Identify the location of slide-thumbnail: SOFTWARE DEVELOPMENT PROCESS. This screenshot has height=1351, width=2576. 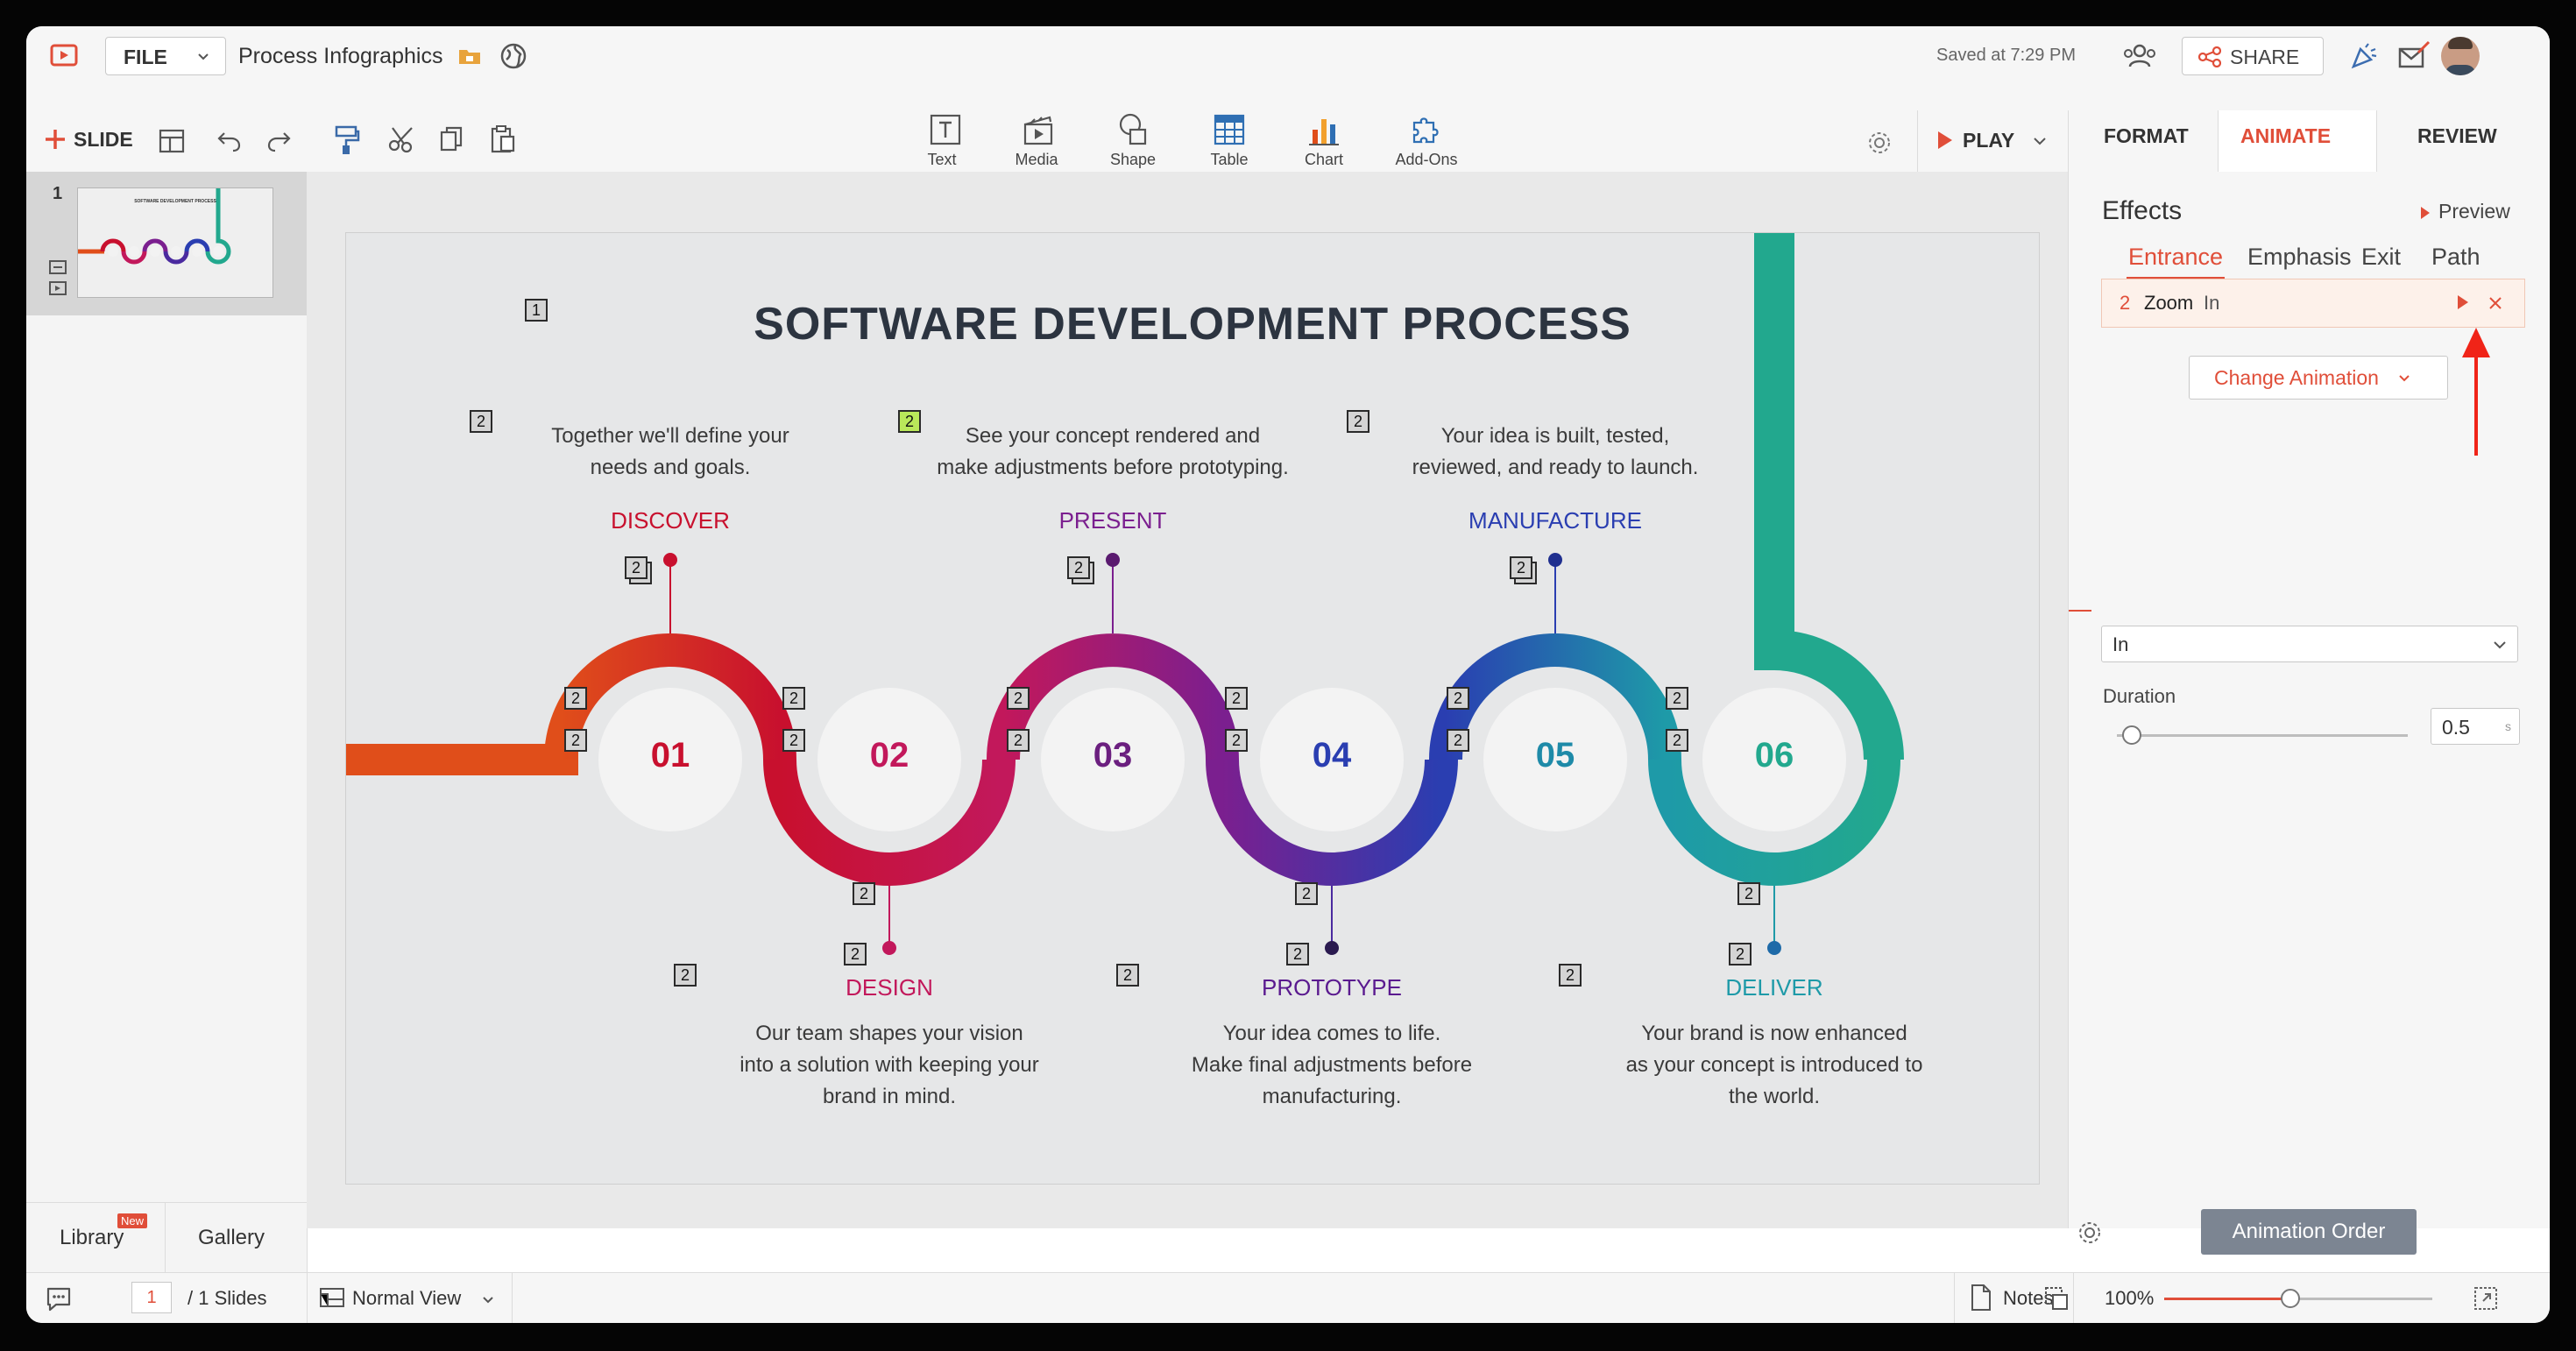
(175, 242).